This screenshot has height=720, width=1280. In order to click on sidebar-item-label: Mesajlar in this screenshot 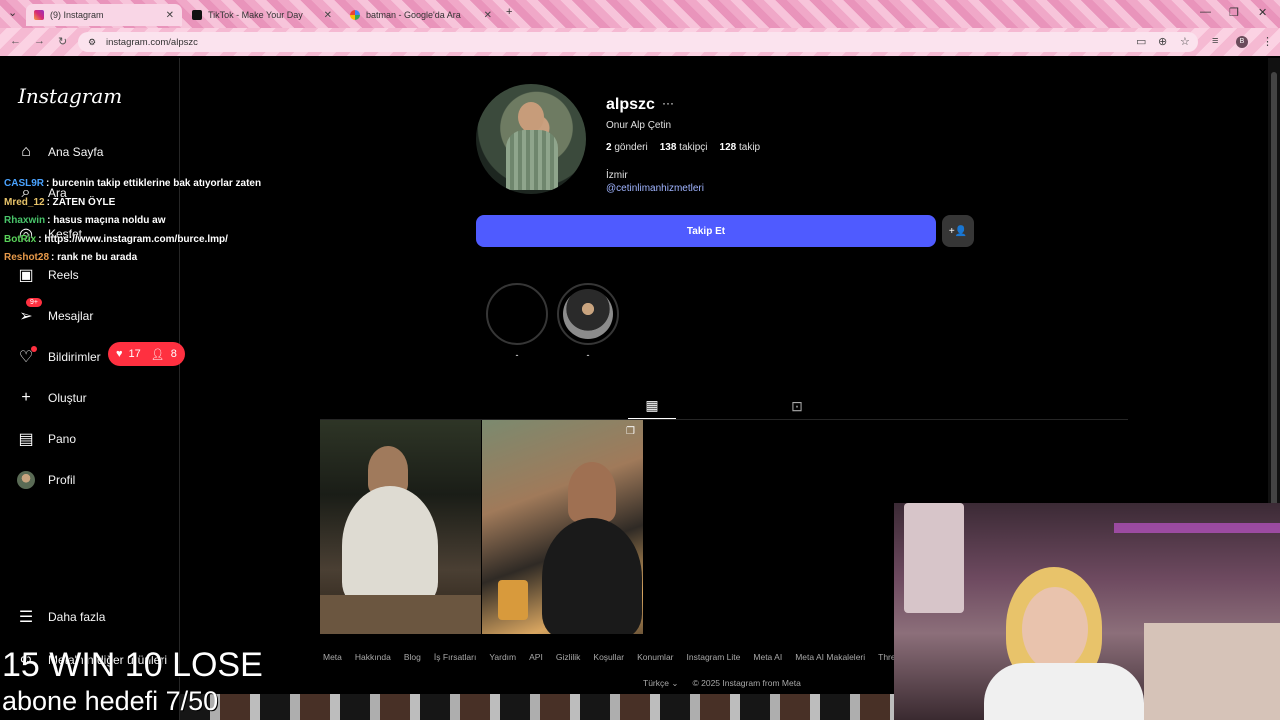, I will do `click(71, 316)`.